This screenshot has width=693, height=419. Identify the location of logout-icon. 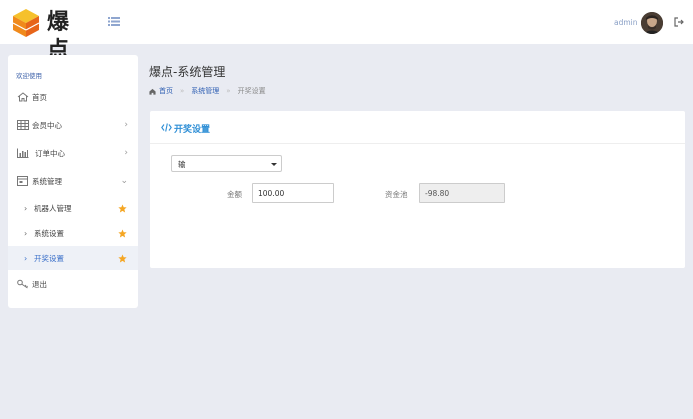
(679, 22).